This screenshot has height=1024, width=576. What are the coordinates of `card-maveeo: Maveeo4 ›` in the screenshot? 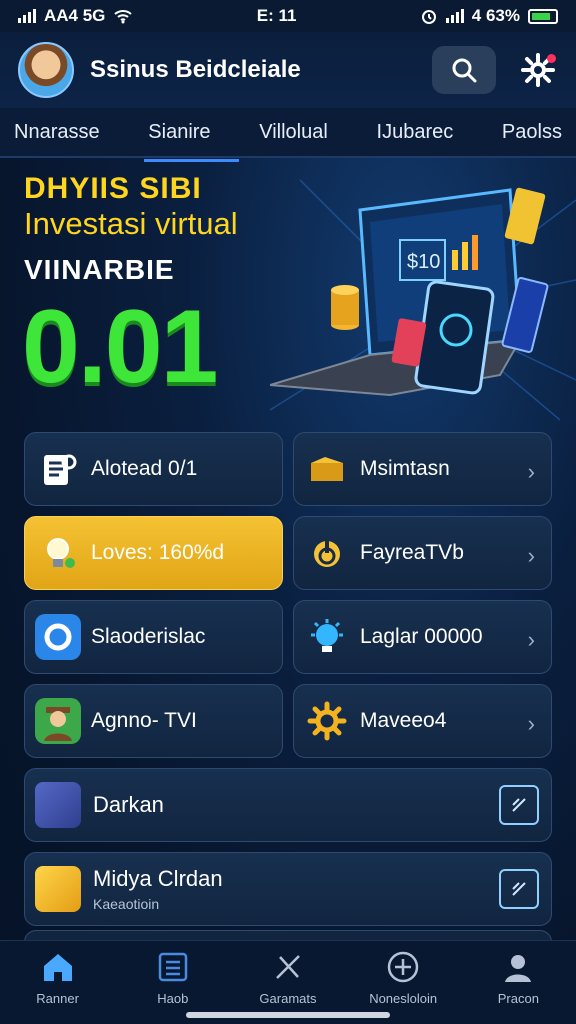 It's located at (422, 721).